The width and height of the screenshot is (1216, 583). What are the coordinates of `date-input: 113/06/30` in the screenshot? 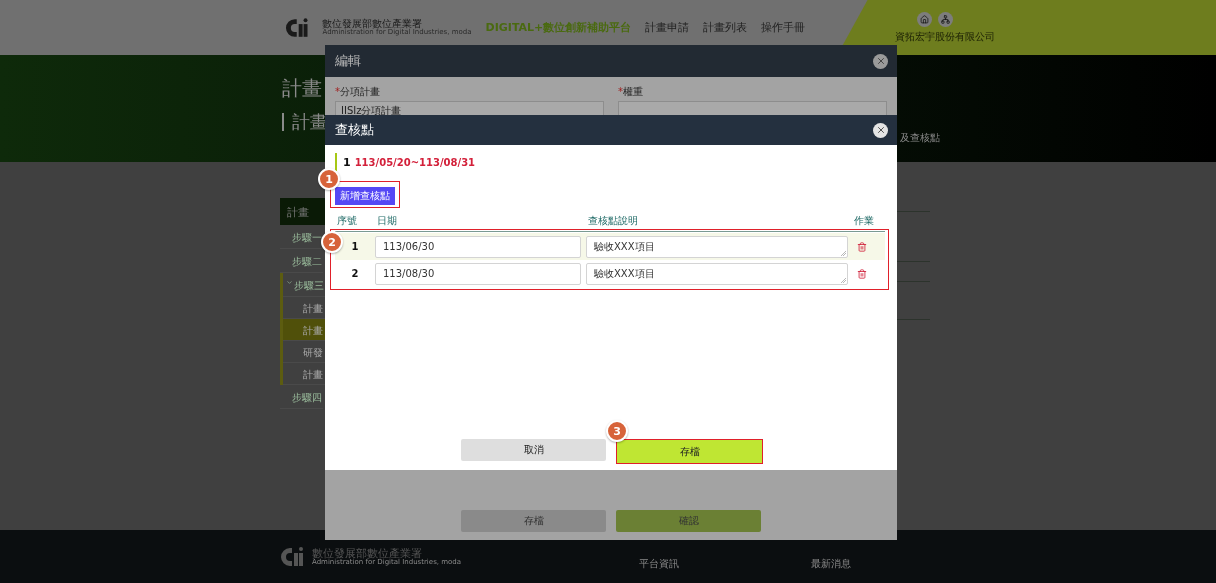 It's located at (478, 246).